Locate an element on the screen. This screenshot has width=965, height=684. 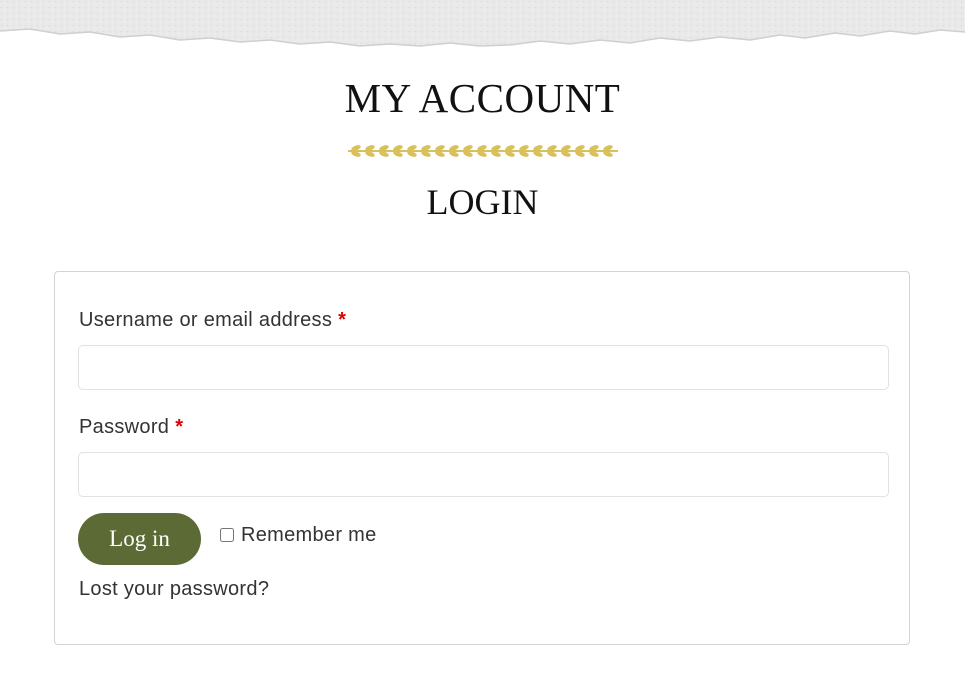
remember-me-option: Remember me is located at coordinates (298, 535).